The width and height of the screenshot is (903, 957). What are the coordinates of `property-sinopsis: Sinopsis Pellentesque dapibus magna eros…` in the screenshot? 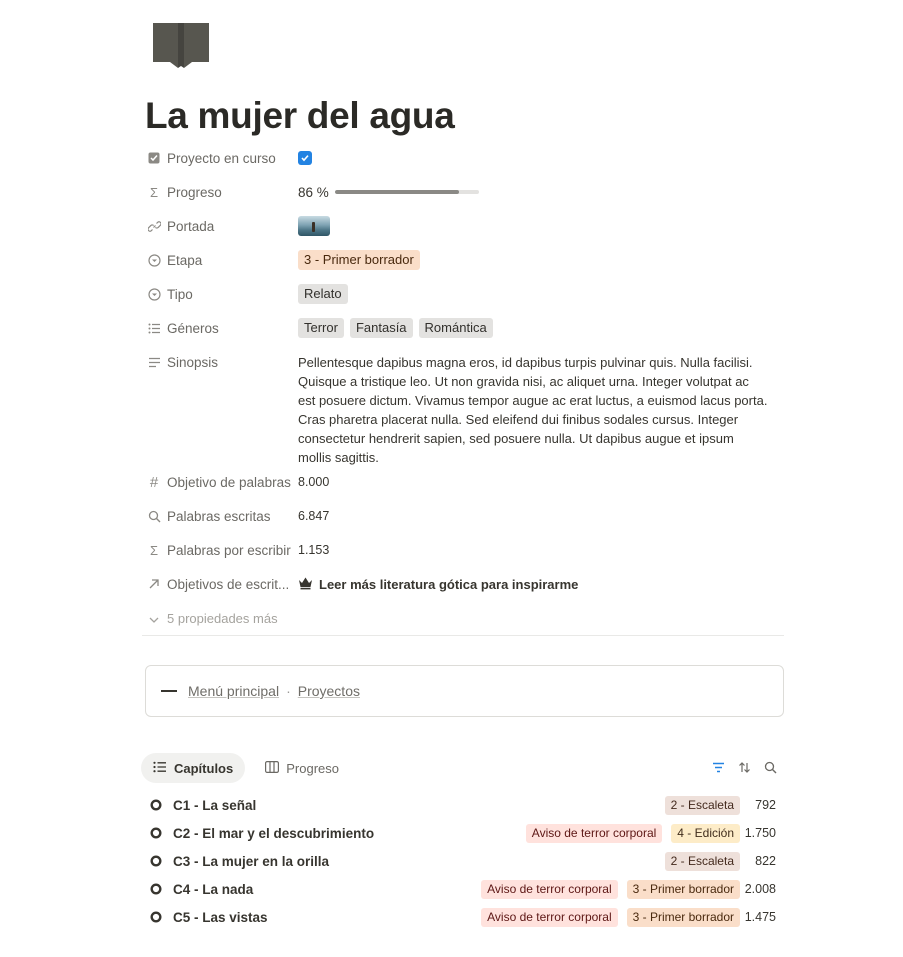 It's located at (465, 407).